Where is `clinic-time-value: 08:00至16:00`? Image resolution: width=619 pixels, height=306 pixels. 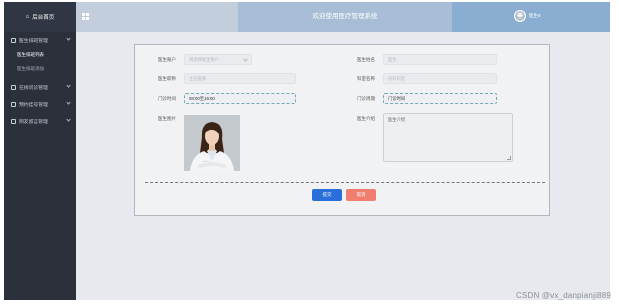 clinic-time-value: 08:00至16:00 is located at coordinates (202, 98).